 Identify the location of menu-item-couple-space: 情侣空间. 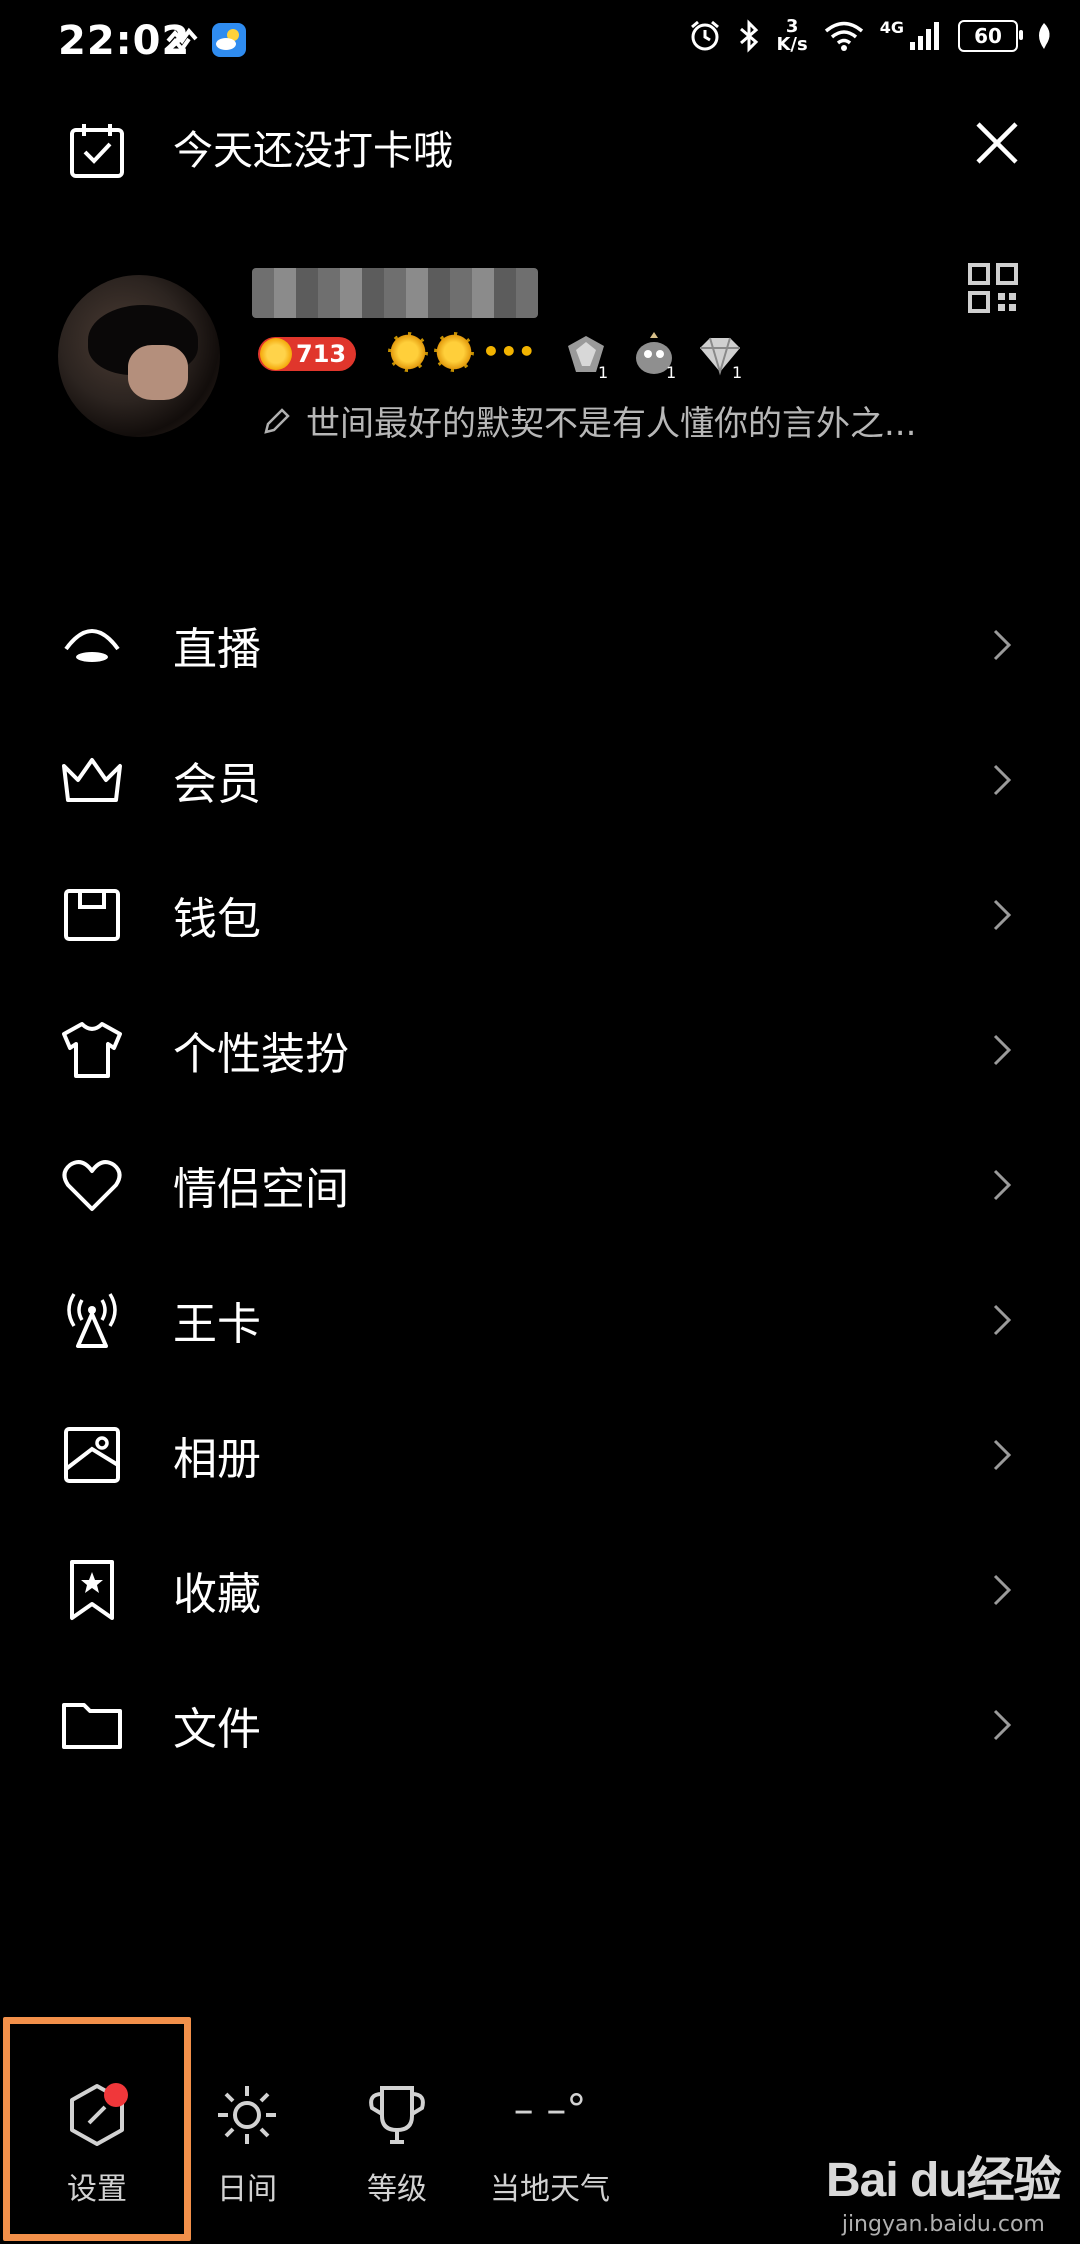
(540, 1184).